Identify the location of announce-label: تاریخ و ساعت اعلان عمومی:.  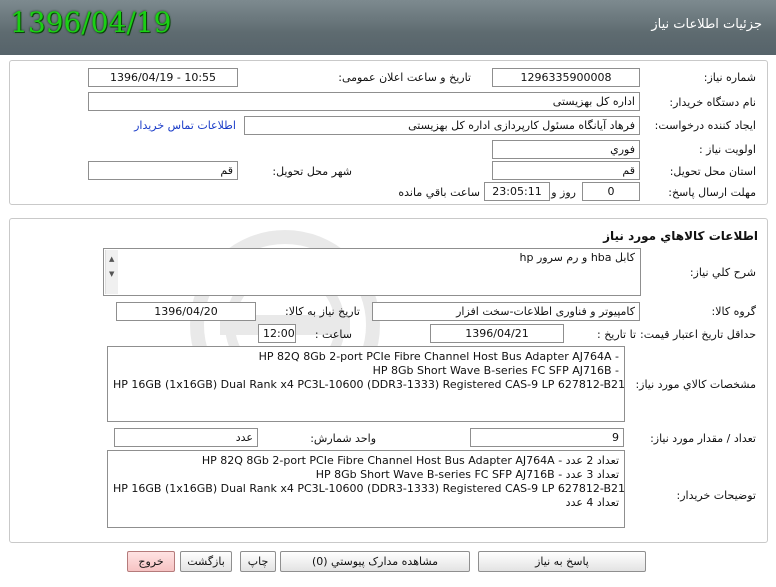
(404, 77).